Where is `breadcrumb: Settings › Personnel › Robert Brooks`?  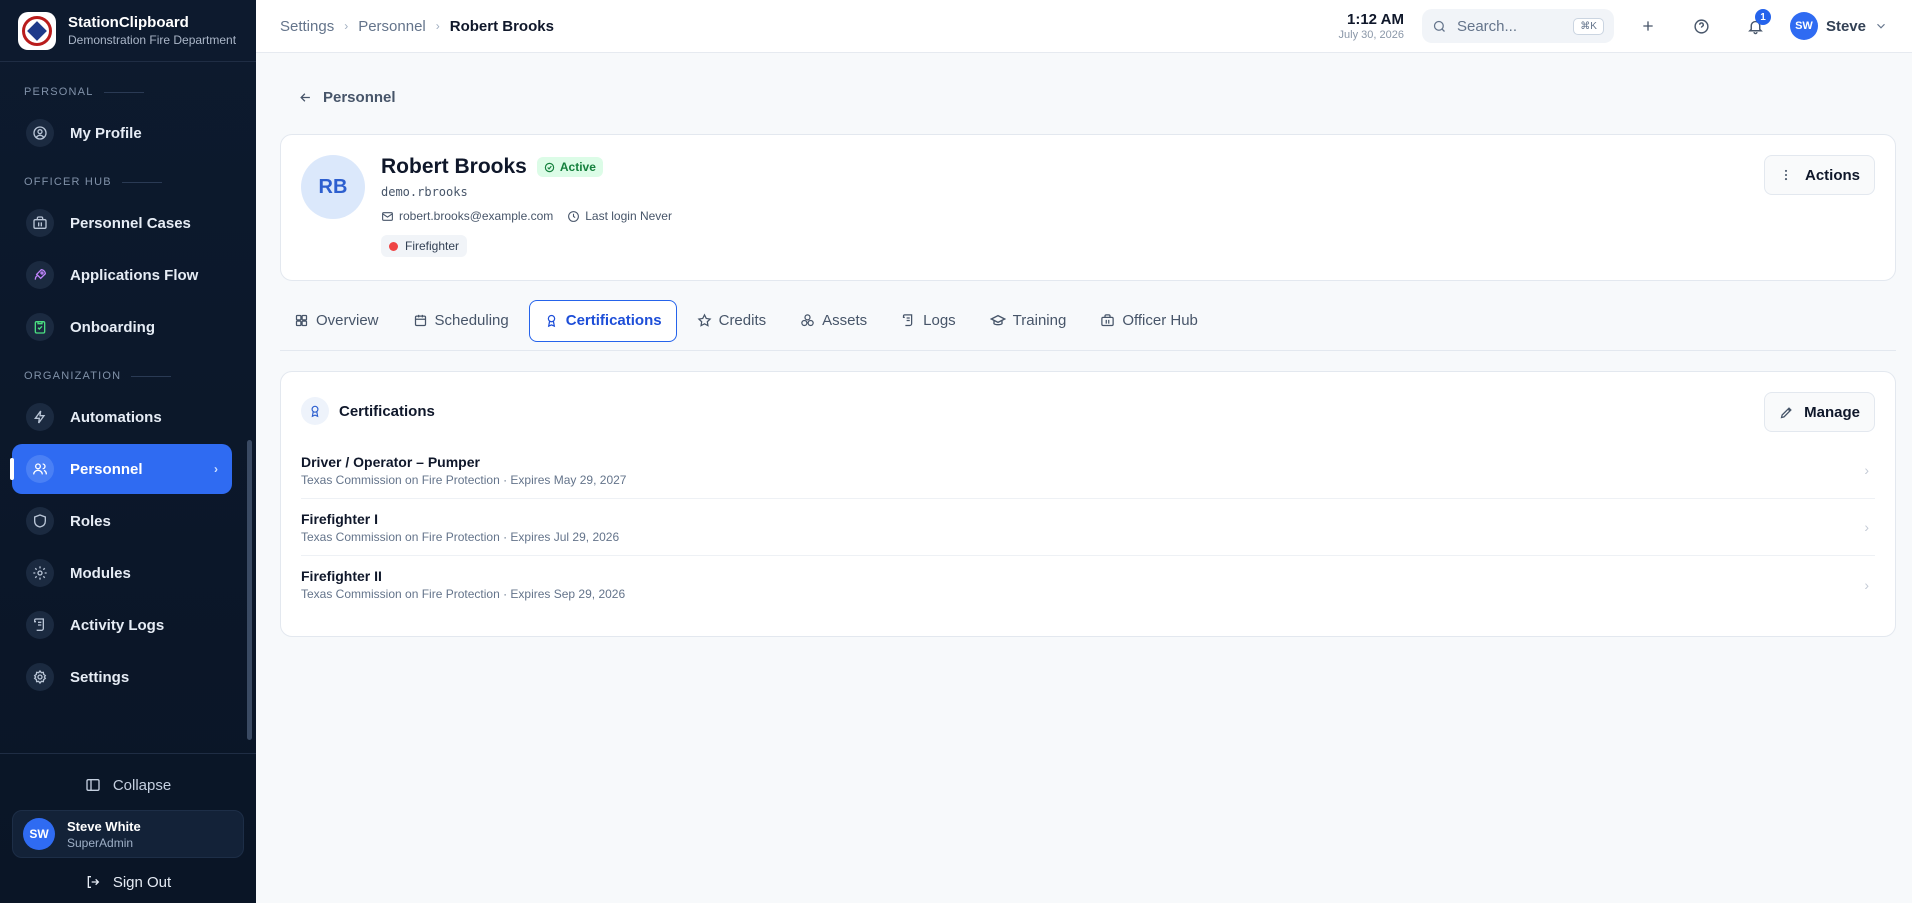 breadcrumb: Settings › Personnel › Robert Brooks is located at coordinates (417, 26).